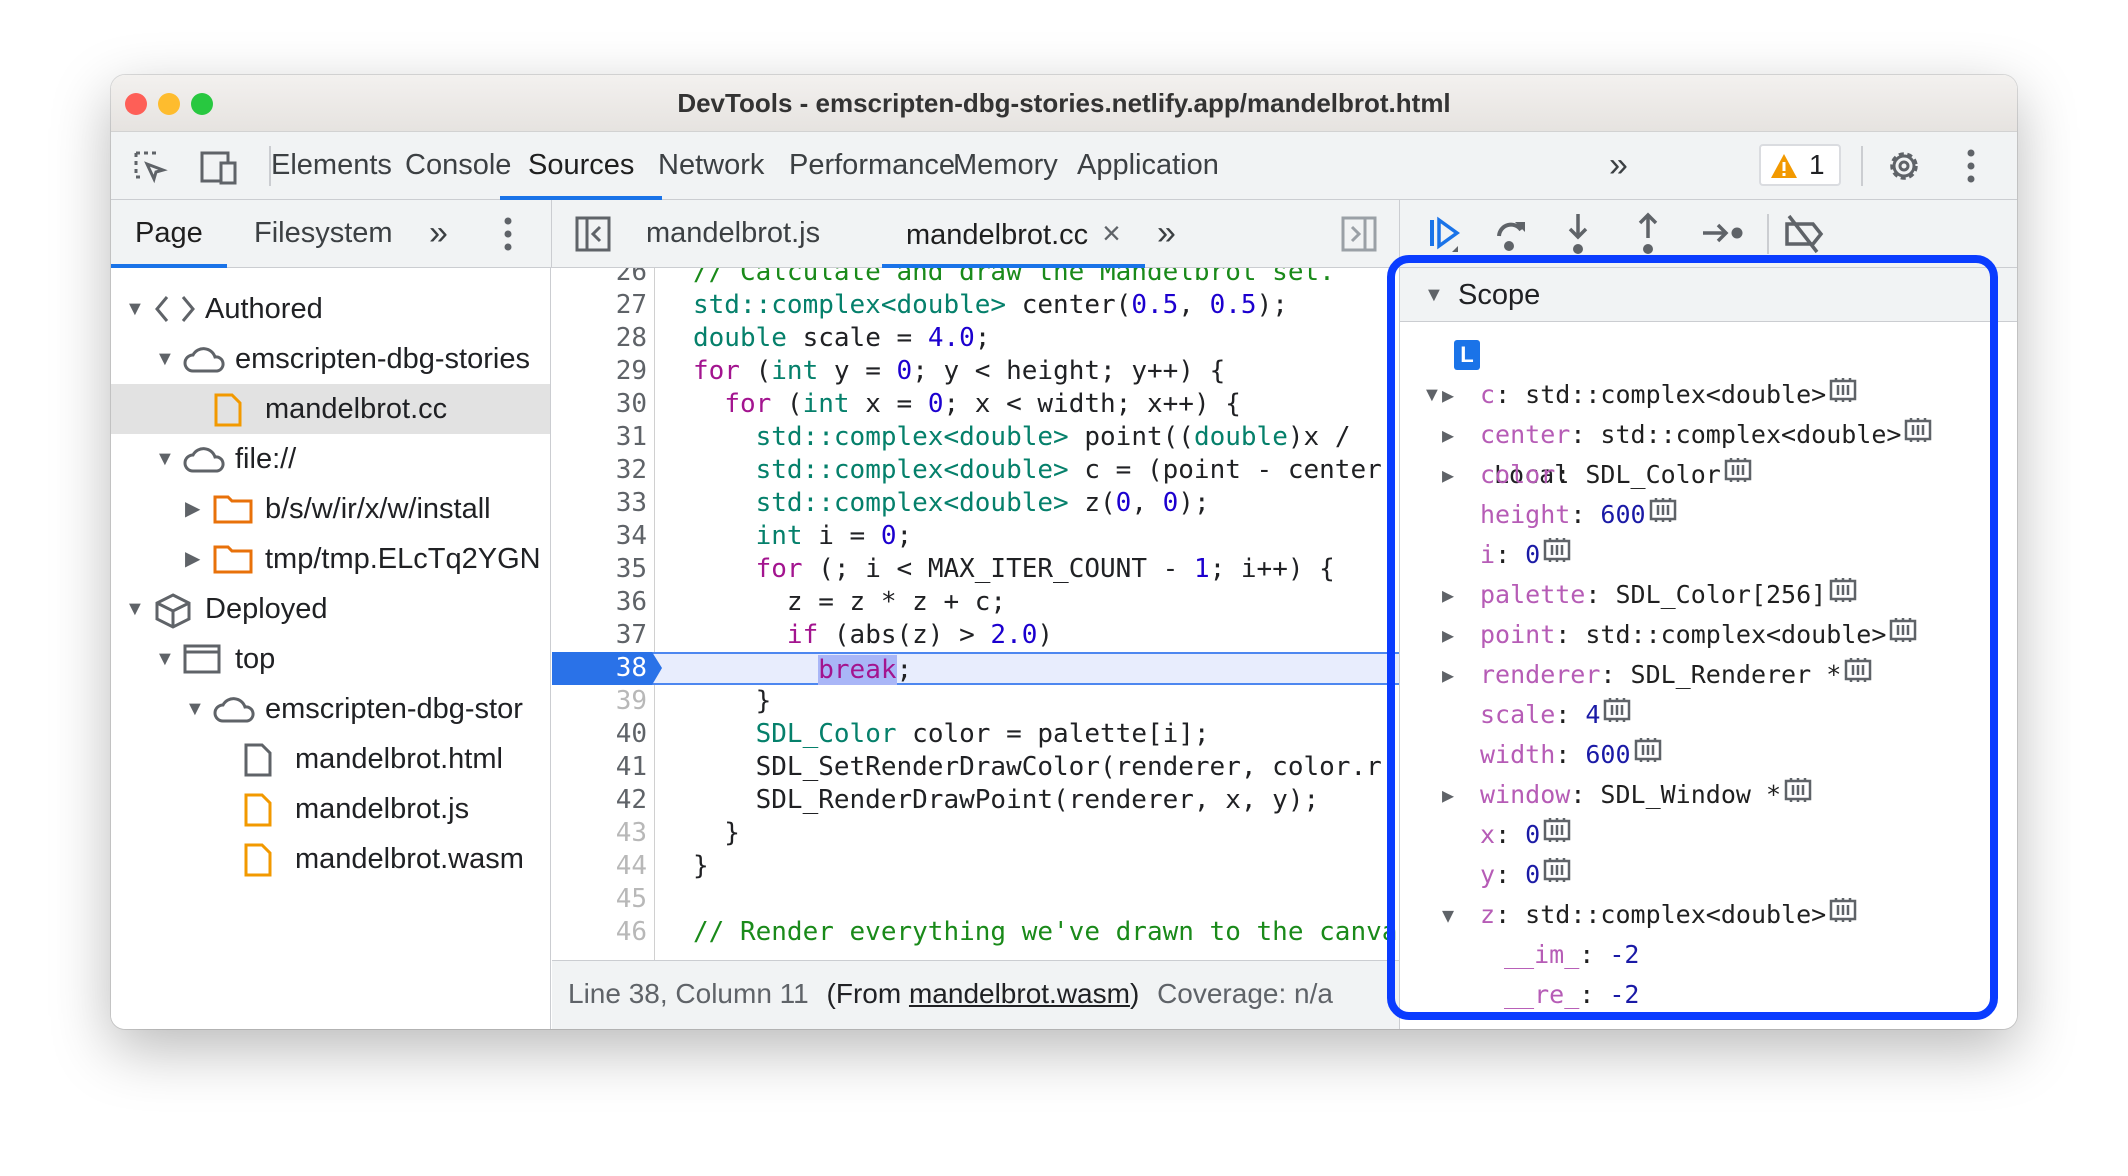 The image size is (2128, 1176). Describe the element at coordinates (330, 809) in the screenshot. I see `tree-item: mandelbrot.js` at that location.